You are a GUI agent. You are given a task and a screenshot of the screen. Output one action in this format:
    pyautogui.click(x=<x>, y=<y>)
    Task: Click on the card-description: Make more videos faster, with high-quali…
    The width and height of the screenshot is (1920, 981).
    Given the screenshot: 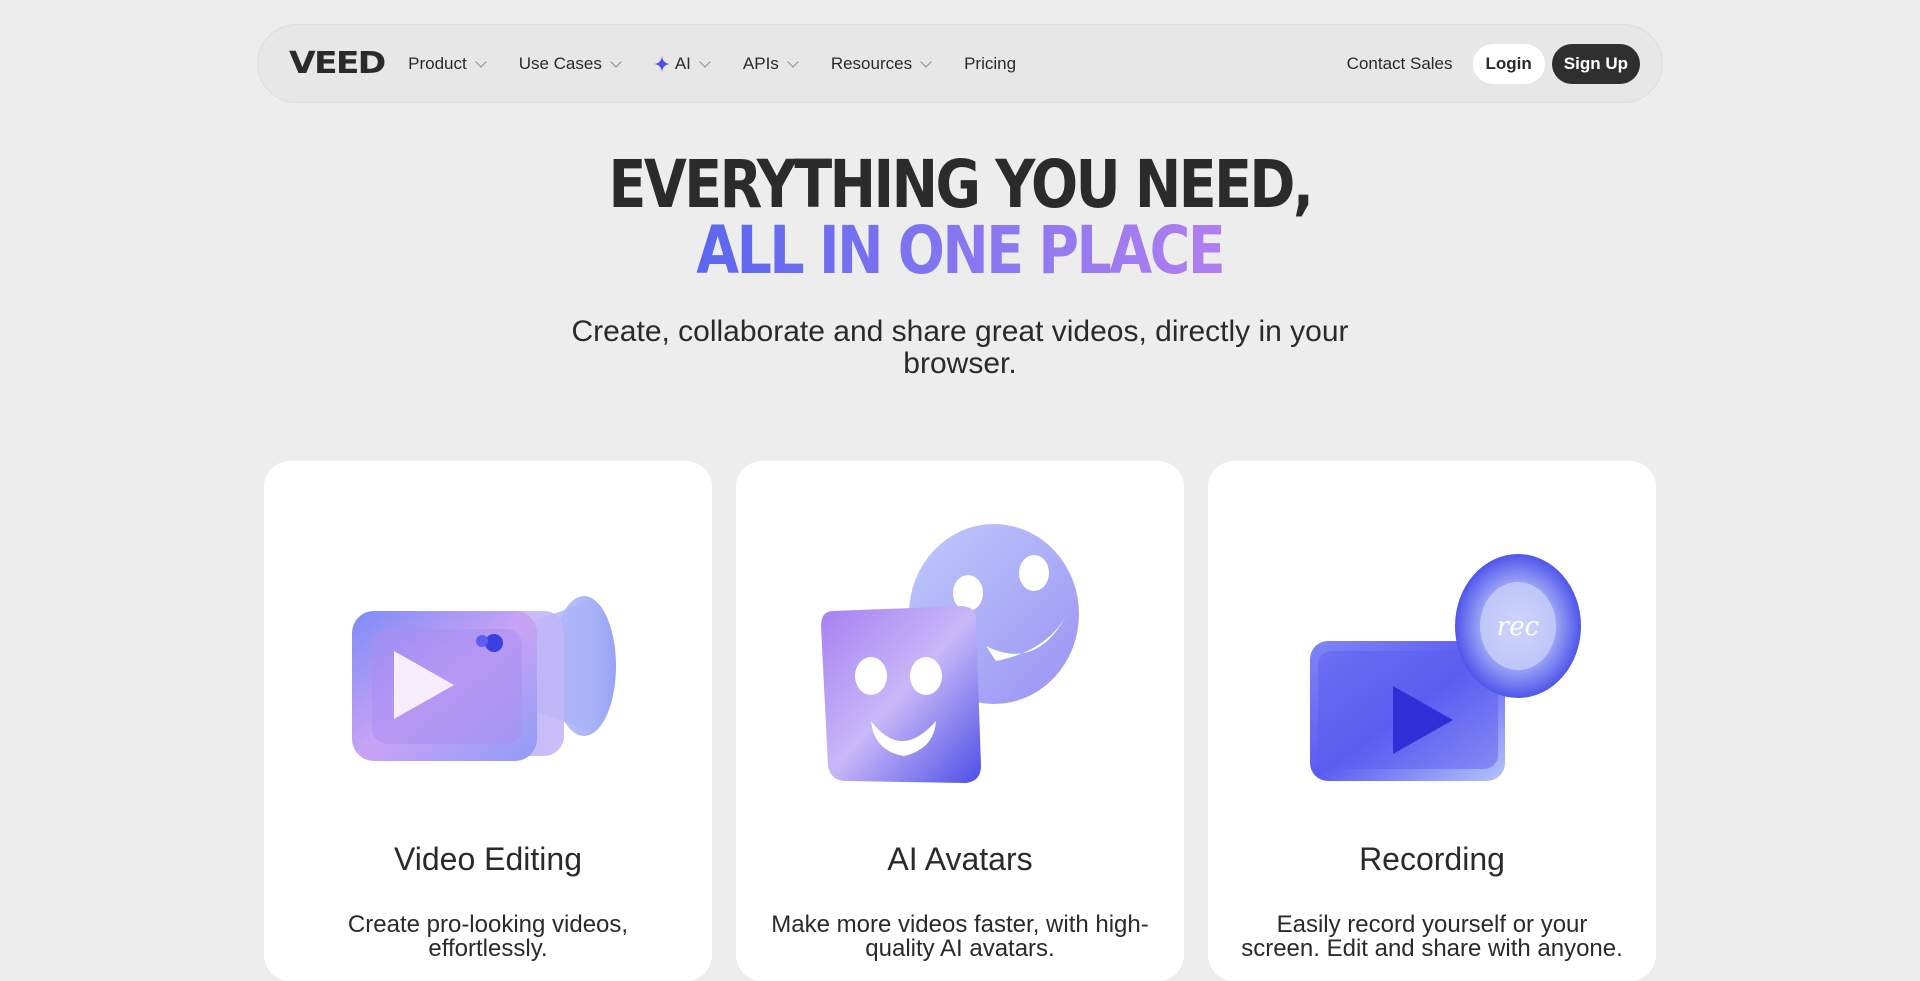 What is the action you would take?
    pyautogui.click(x=960, y=936)
    